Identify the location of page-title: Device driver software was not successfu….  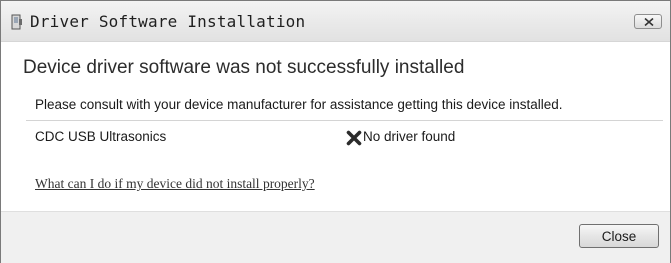
(244, 67).